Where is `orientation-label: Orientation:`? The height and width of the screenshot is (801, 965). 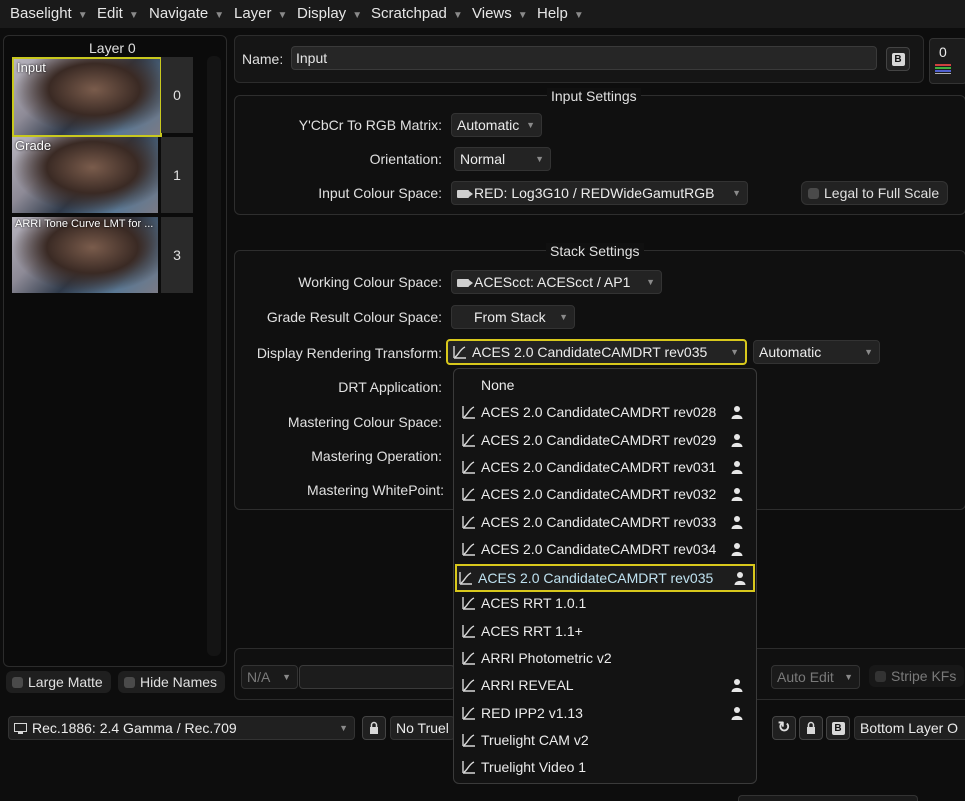 orientation-label: Orientation: is located at coordinates (405, 159).